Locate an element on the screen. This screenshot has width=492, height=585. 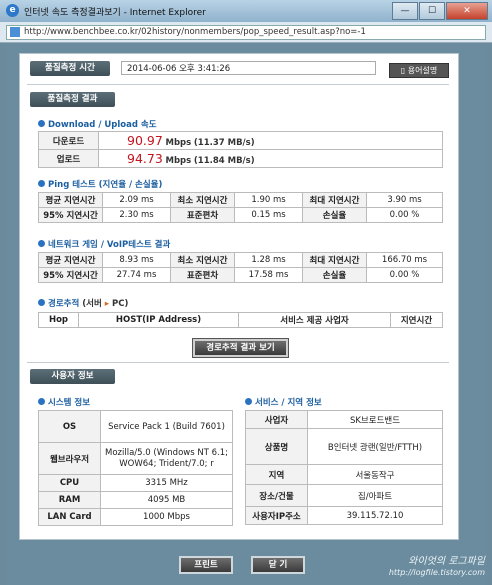
ping-95-value: 2.30 ms is located at coordinates (136, 215).